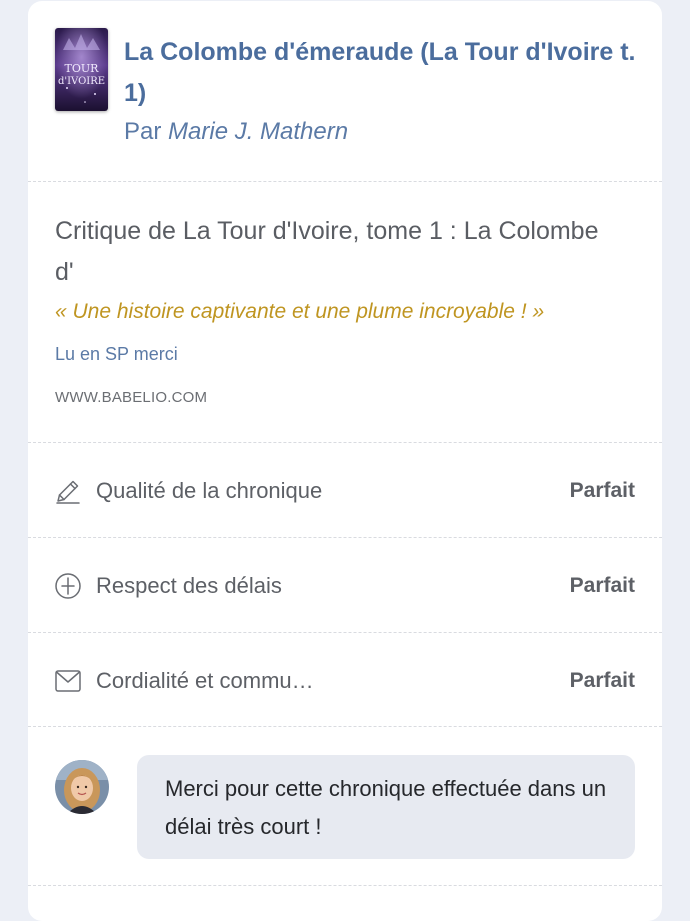 This screenshot has height=921, width=690. Describe the element at coordinates (345, 491) in the screenshot. I see `rating-row-quality: Qualité de la chronique Parfait` at that location.